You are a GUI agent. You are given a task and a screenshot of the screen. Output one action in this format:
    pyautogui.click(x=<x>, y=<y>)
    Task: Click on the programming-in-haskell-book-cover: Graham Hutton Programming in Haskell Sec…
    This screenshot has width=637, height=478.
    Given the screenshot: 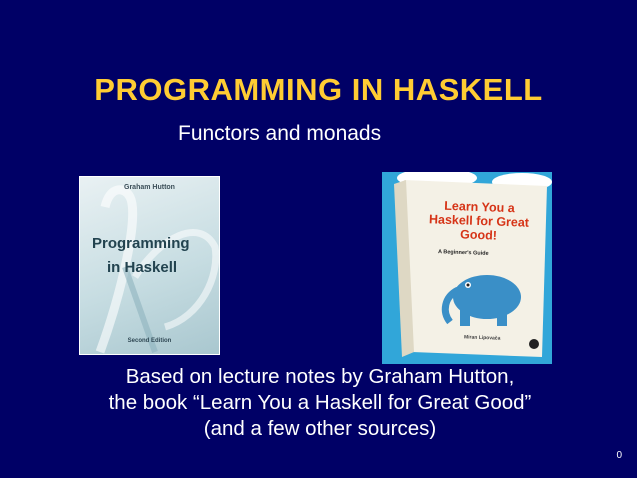 What is the action you would take?
    pyautogui.click(x=149, y=265)
    